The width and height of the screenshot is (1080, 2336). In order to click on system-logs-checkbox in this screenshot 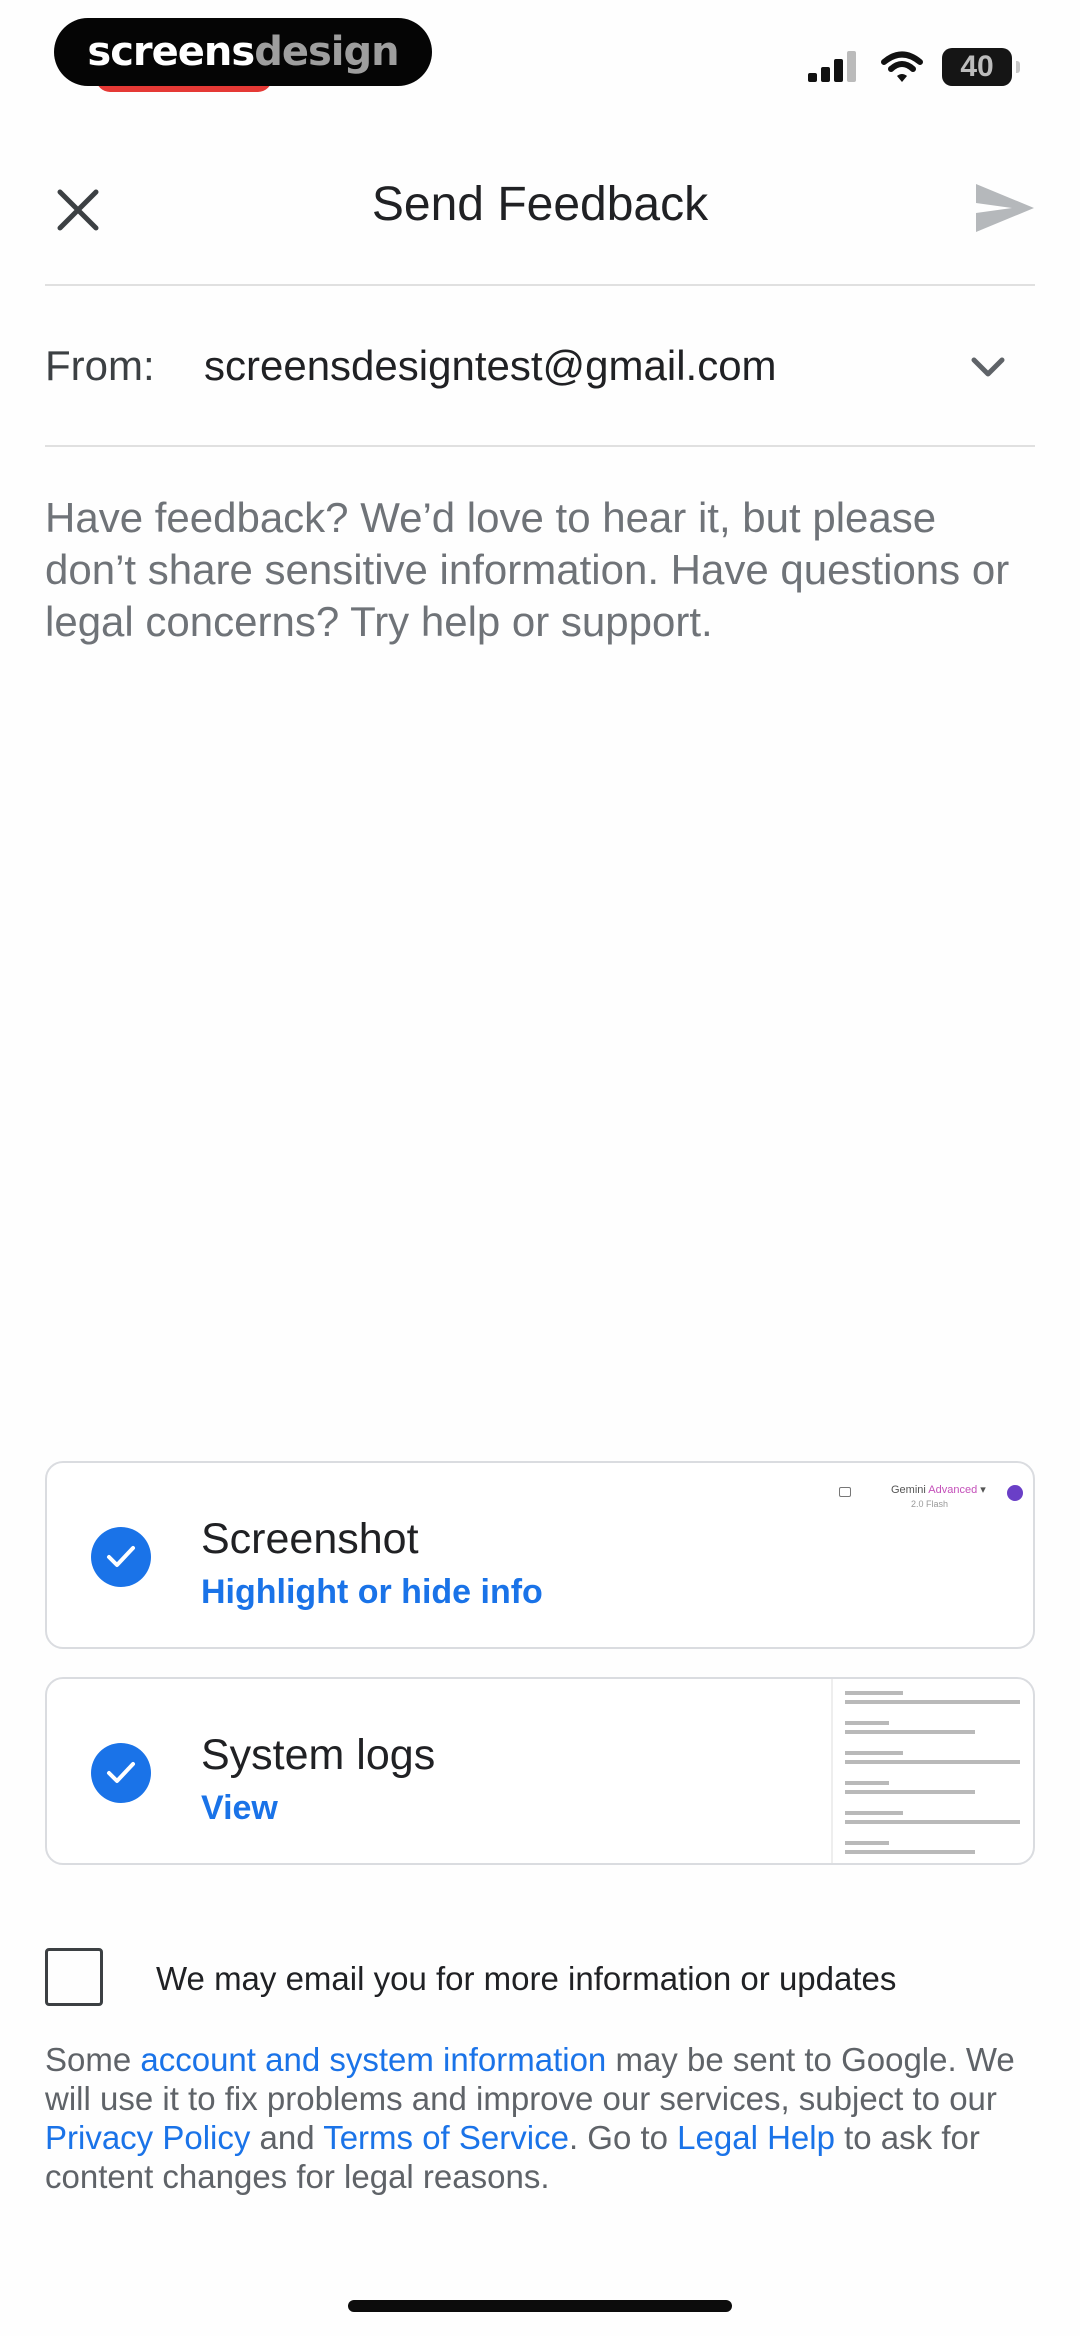, I will do `click(121, 1773)`.